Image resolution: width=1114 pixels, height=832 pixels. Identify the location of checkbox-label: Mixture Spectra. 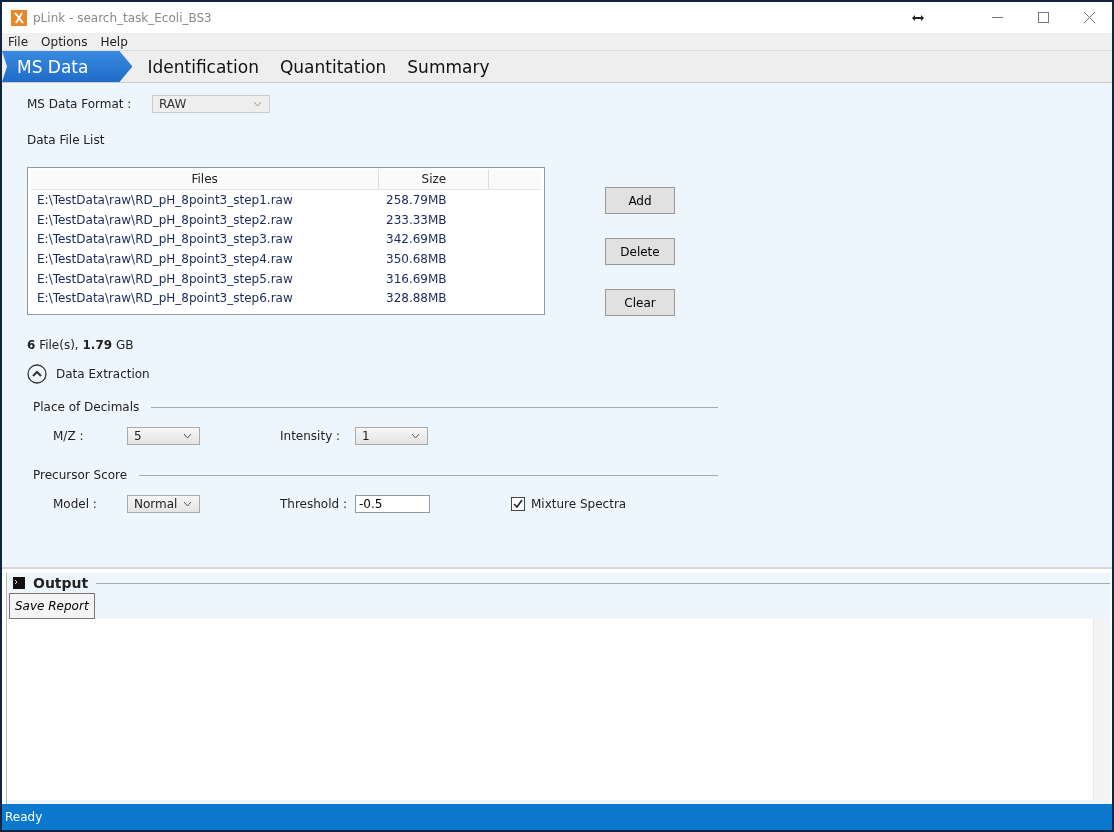
(579, 504).